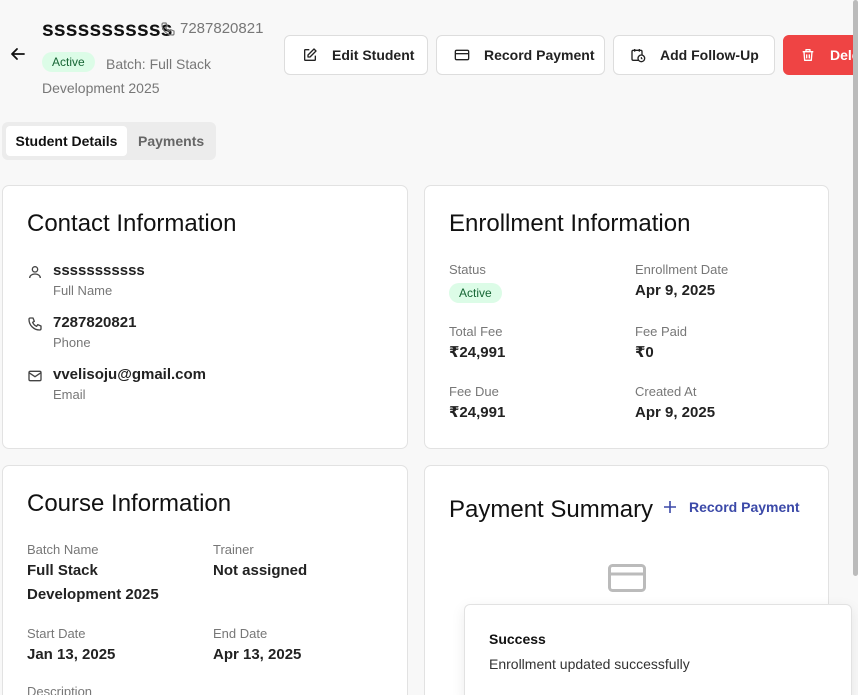 The image size is (858, 695). I want to click on fee-due-value: ₹24,991, so click(477, 412).